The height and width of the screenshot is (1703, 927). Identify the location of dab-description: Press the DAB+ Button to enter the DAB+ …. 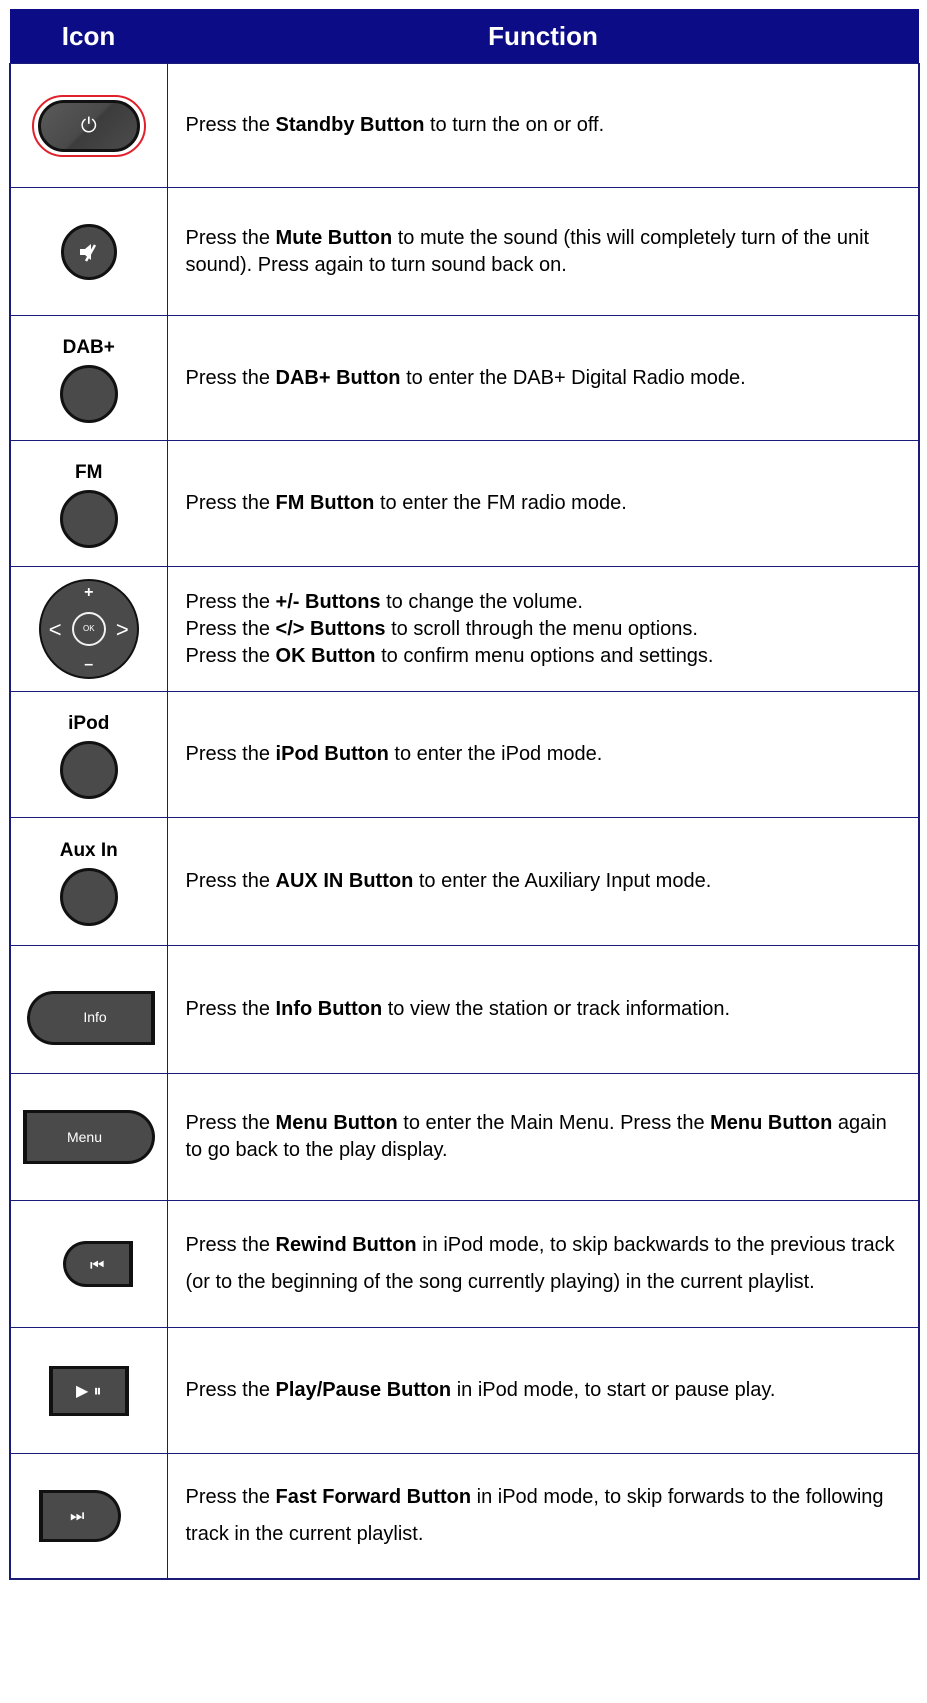
(543, 378).